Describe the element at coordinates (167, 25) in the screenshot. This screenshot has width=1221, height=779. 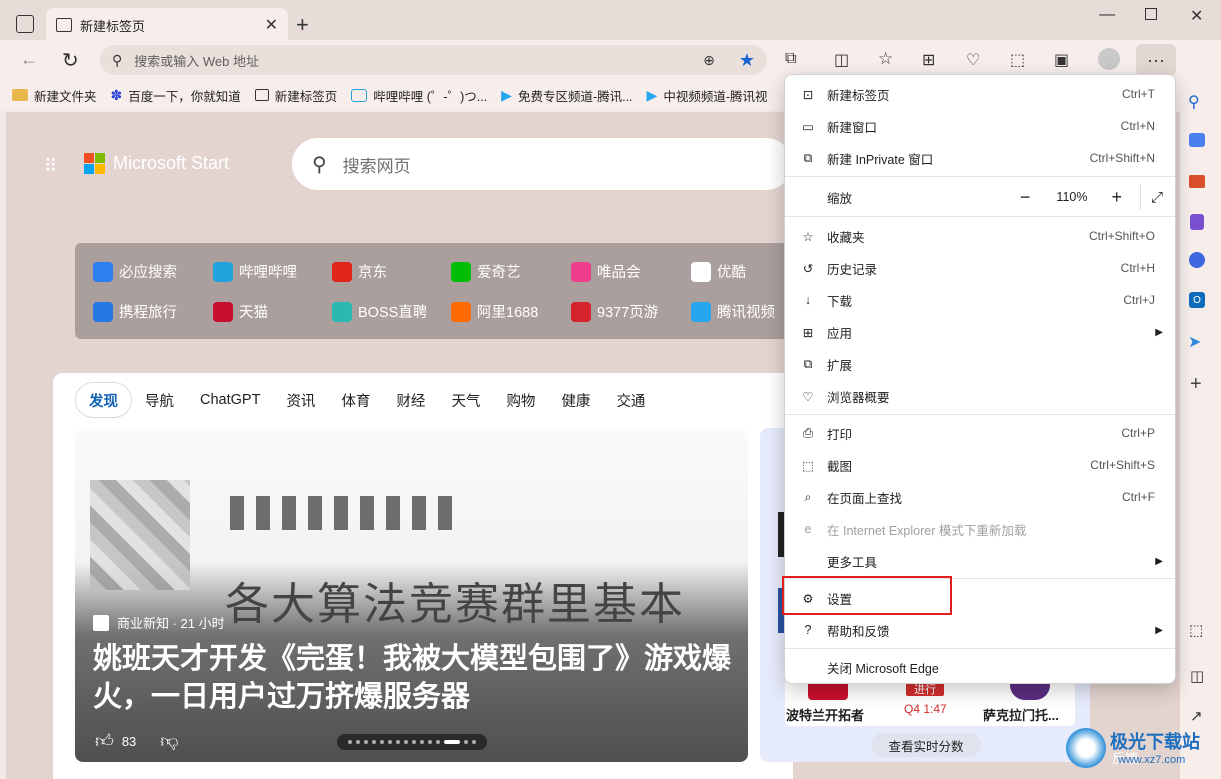
I see `tab-new-tab: 新建标签页 ✕` at that location.